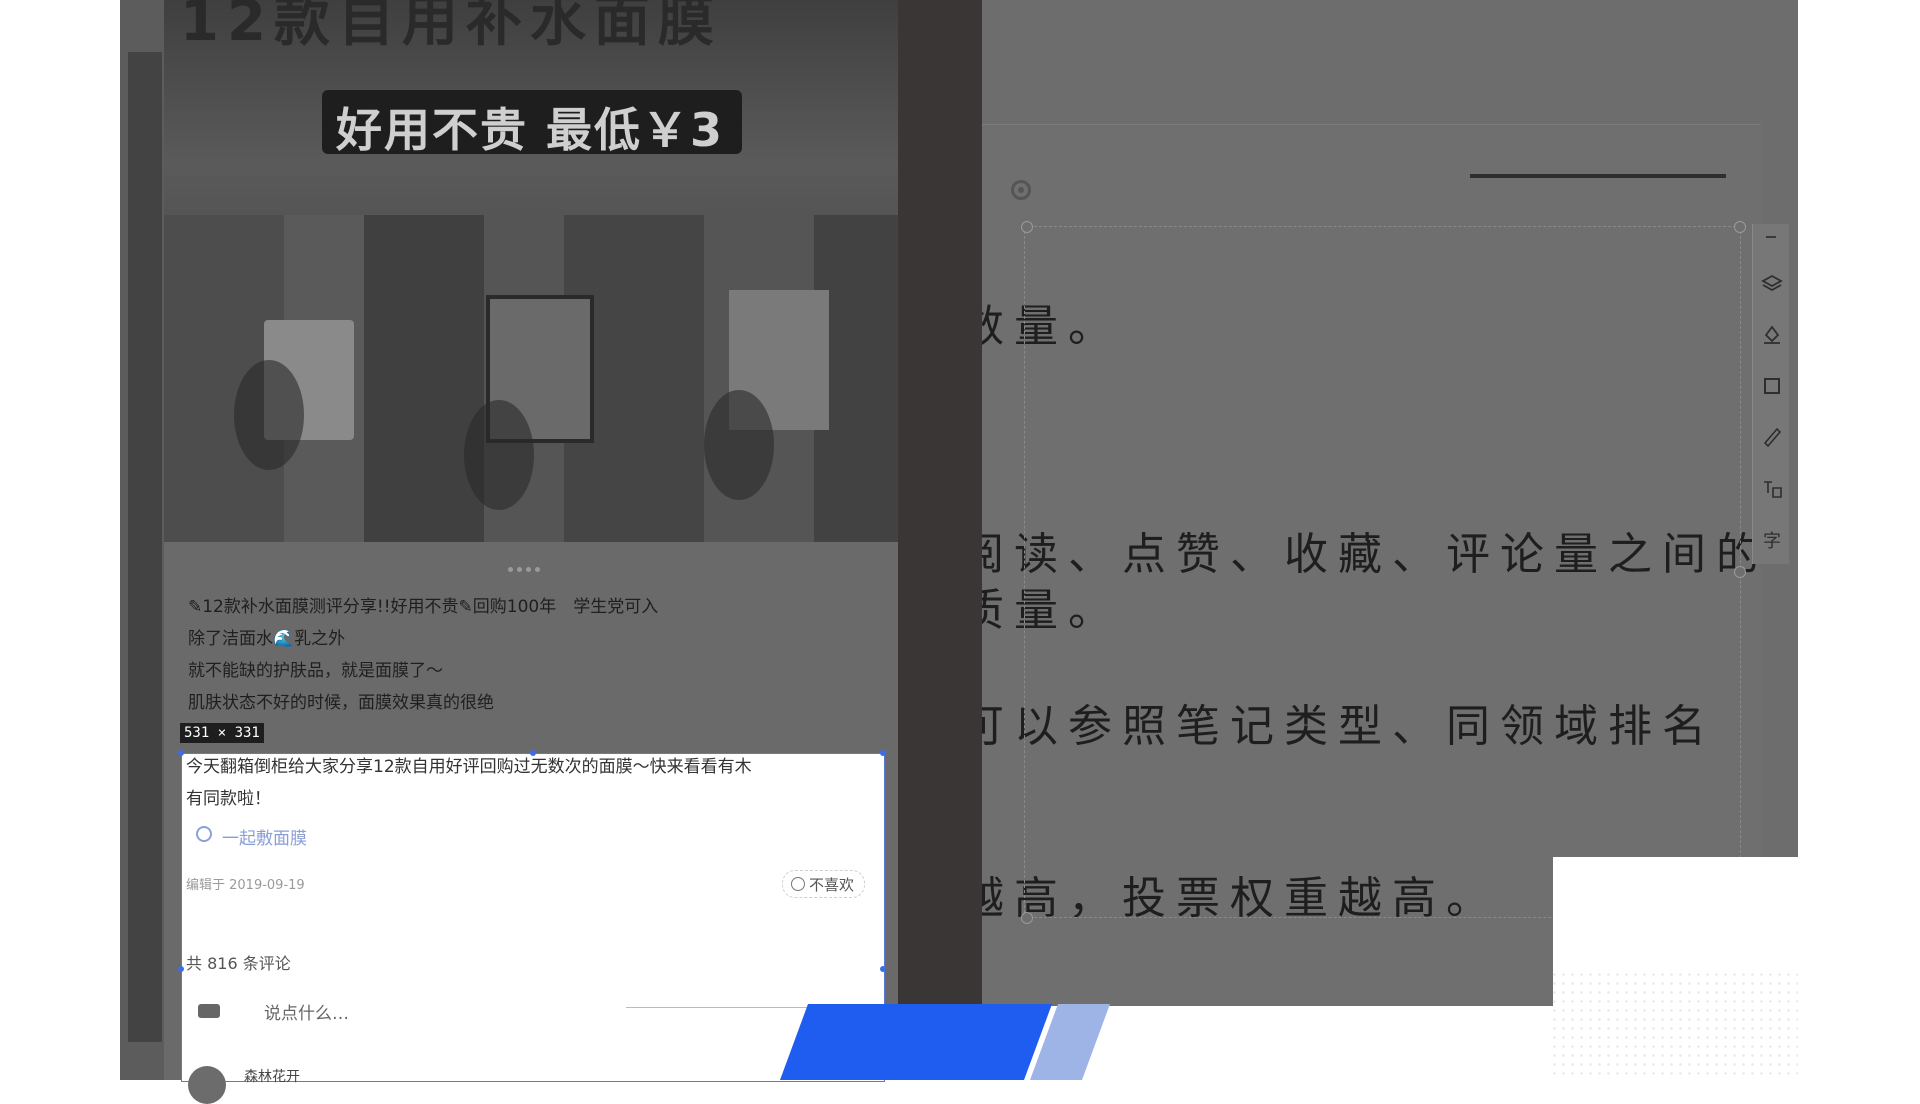 This screenshot has width=1920, height=1104. What do you see at coordinates (526, 566) in the screenshot?
I see `carousel-dots` at bounding box center [526, 566].